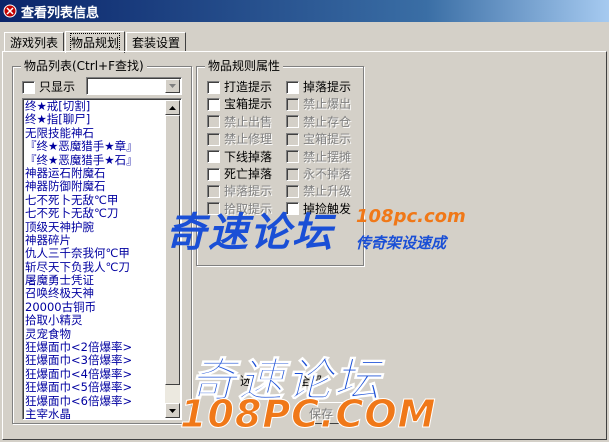  What do you see at coordinates (95, 106) in the screenshot?
I see `list-item: 终★戒[切割]` at bounding box center [95, 106].